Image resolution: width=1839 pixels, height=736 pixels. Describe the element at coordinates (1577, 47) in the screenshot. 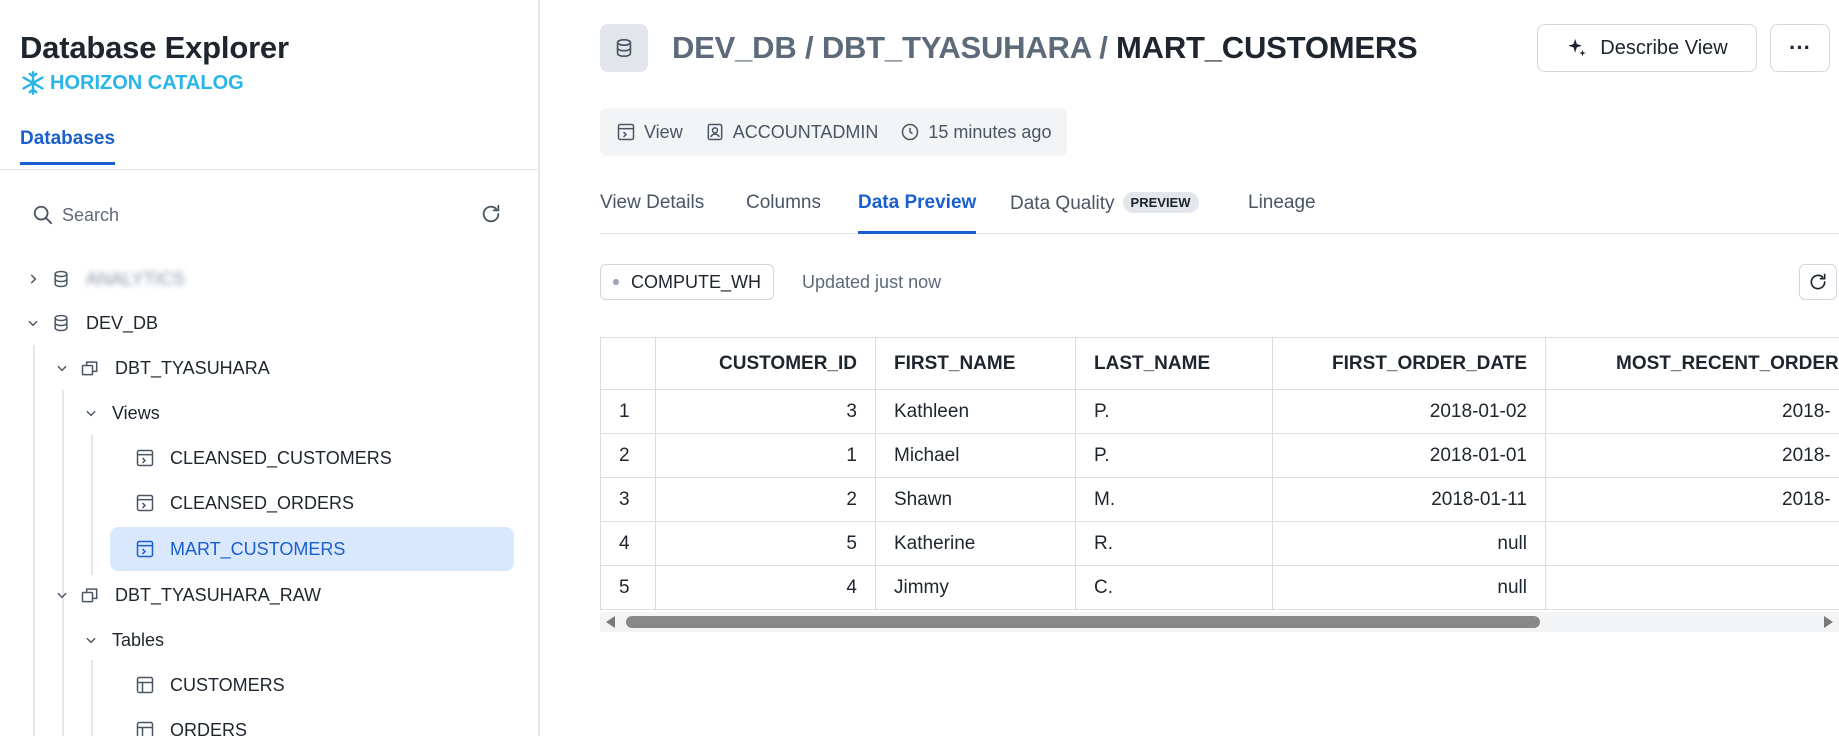

I see `sparkle-icon` at that location.